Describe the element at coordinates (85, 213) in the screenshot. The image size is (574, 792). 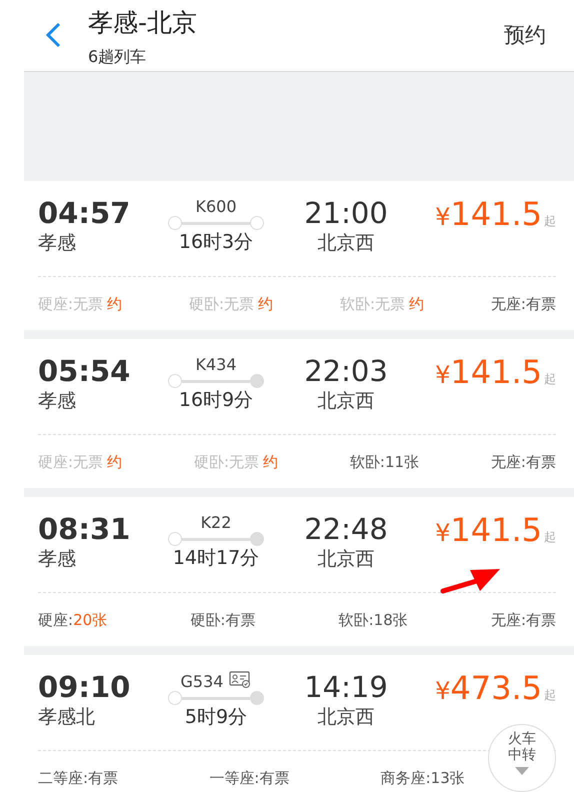
I see `departure-time: 04:57` at that location.